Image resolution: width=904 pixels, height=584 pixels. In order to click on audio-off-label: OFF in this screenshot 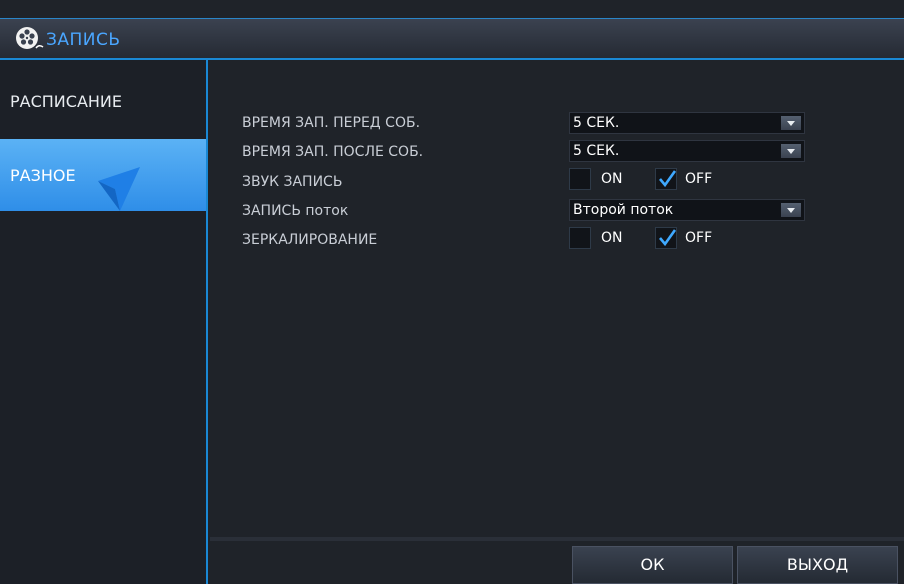, I will do `click(699, 179)`.